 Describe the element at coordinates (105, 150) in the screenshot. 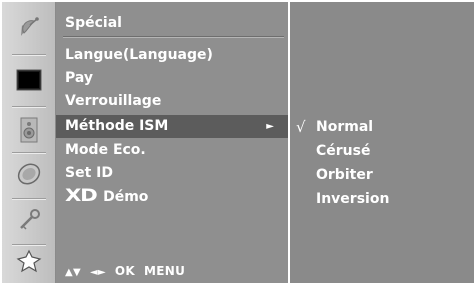

I see `menu-item-label: Mode Eco.` at that location.